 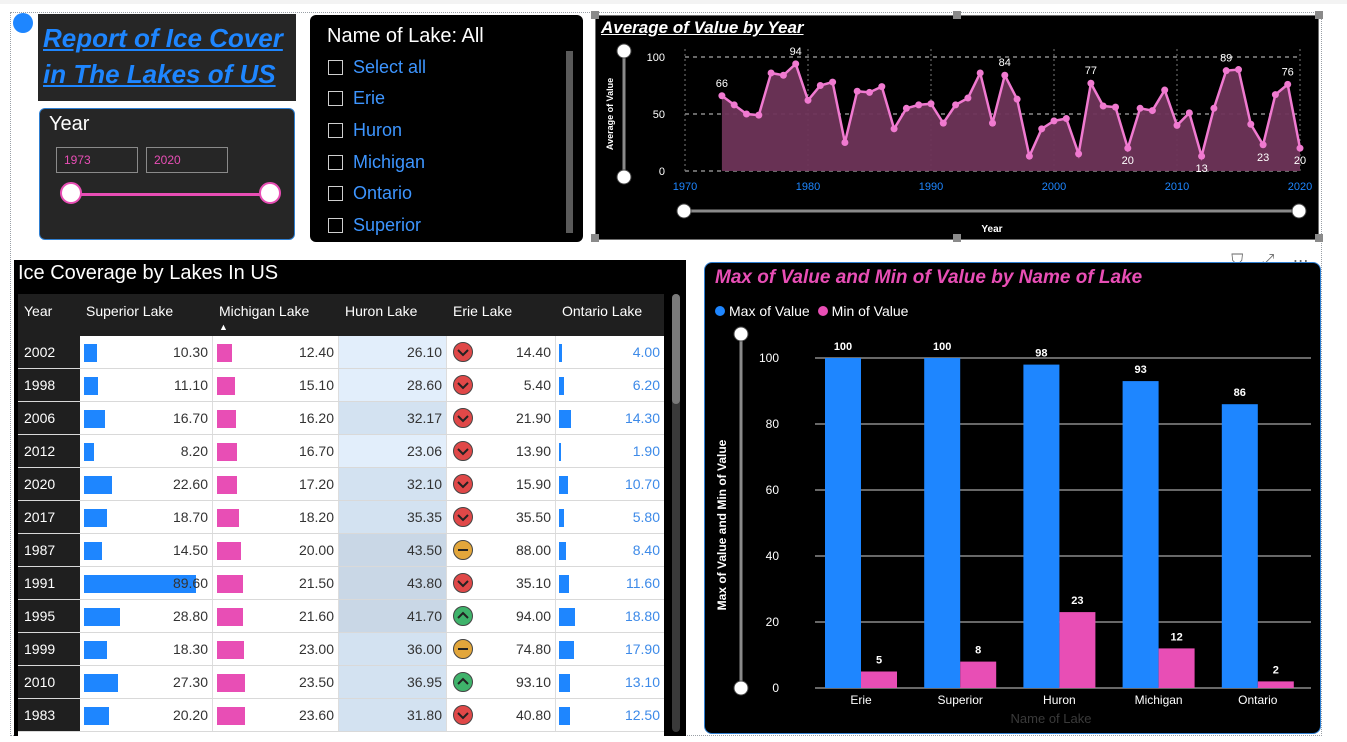 I want to click on table-row: 2006 16.70 16.20 32.17 21.90 14.30, so click(x=341, y=418).